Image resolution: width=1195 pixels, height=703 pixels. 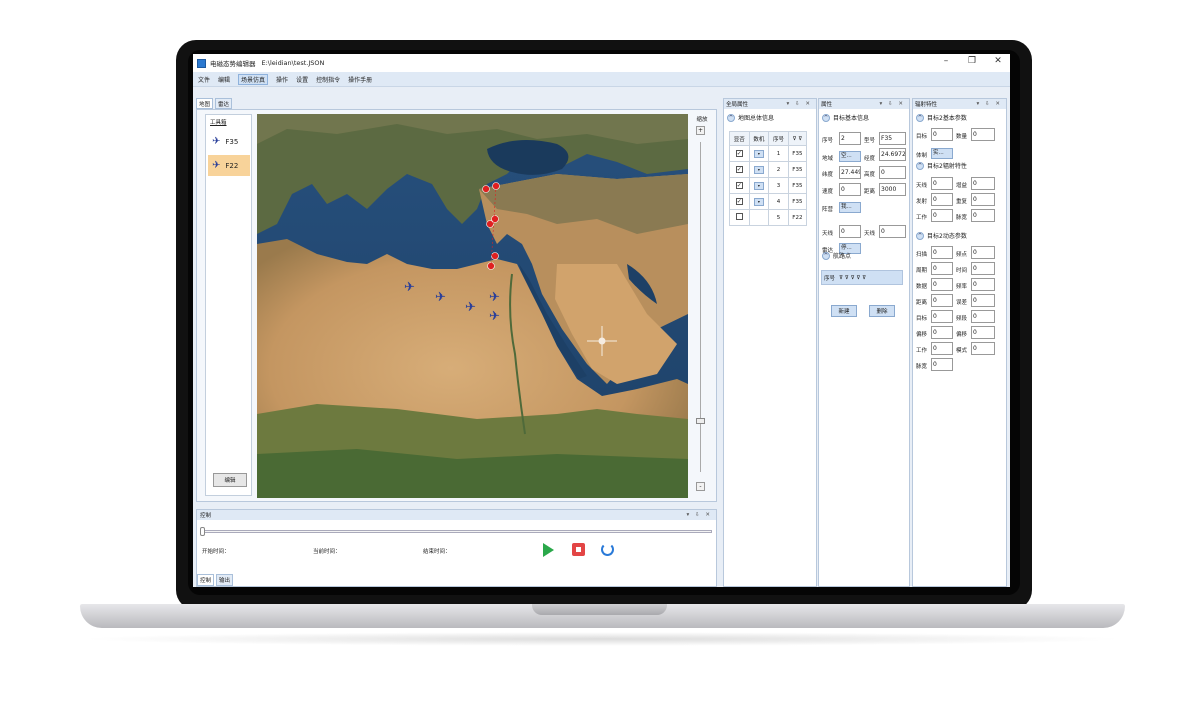 I want to click on close-button: ✕, so click(x=998, y=61).